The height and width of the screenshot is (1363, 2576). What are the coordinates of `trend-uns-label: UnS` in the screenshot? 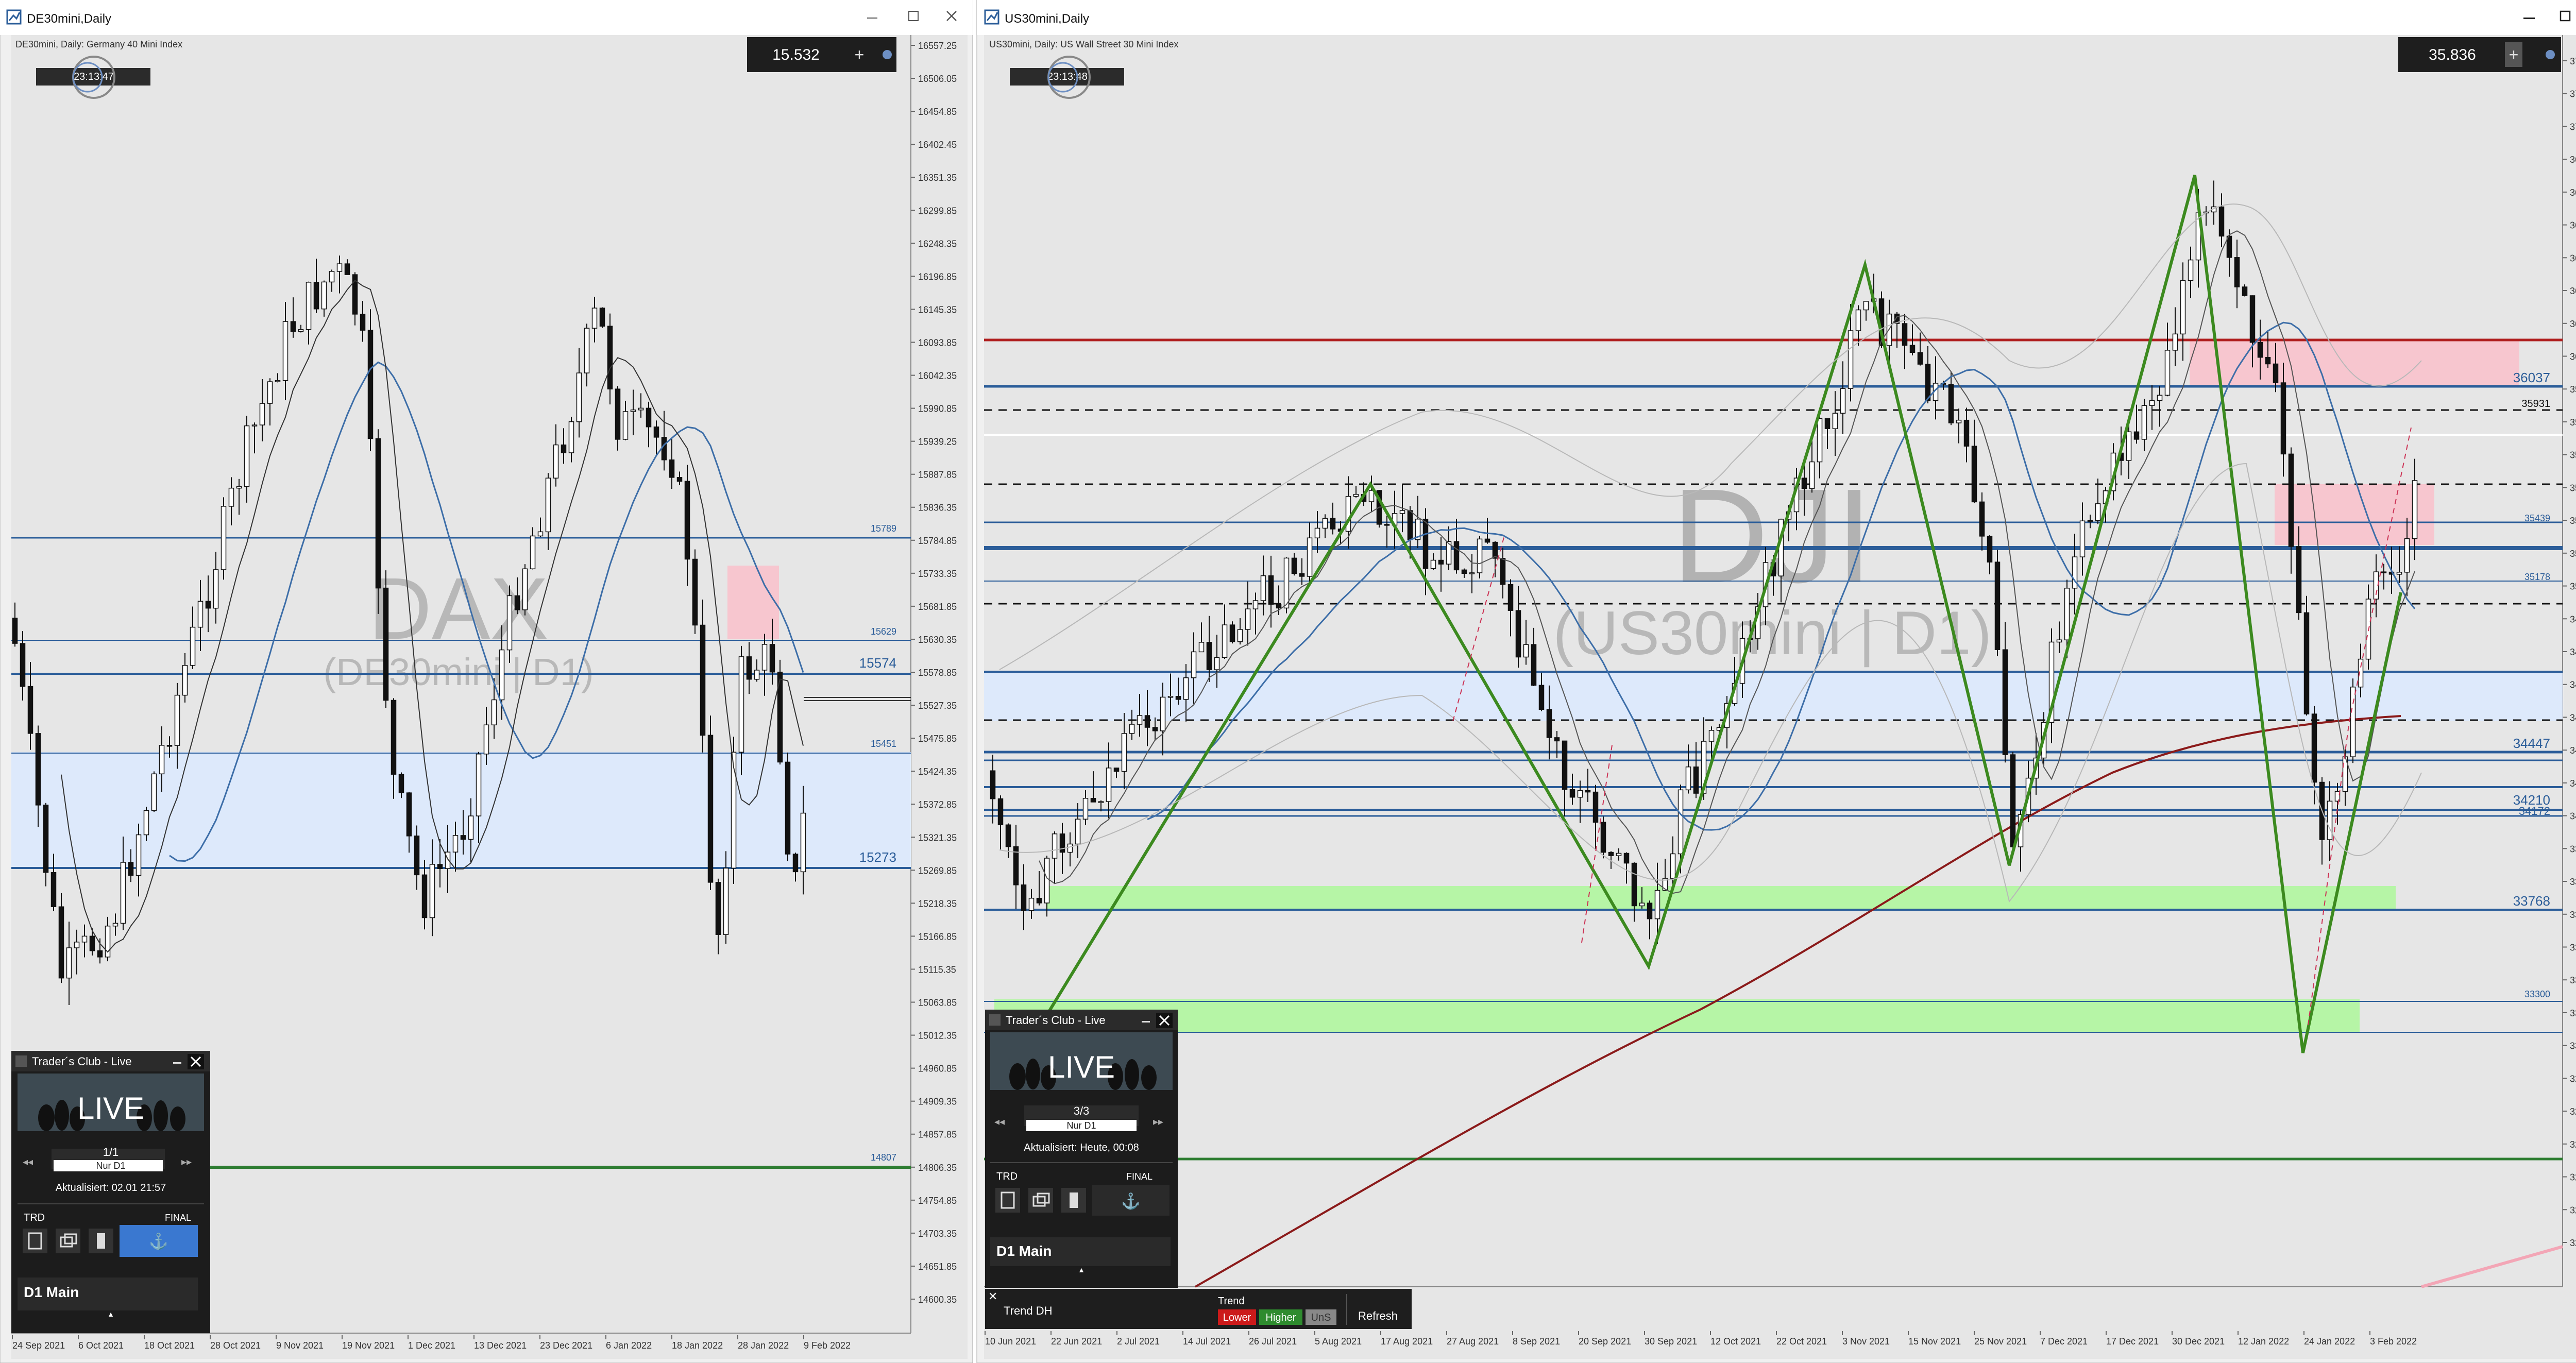 It's located at (1321, 1317).